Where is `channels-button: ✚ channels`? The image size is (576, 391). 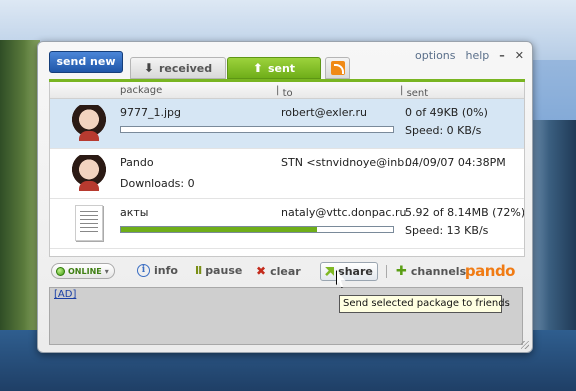
channels-button: ✚ channels is located at coordinates (431, 271).